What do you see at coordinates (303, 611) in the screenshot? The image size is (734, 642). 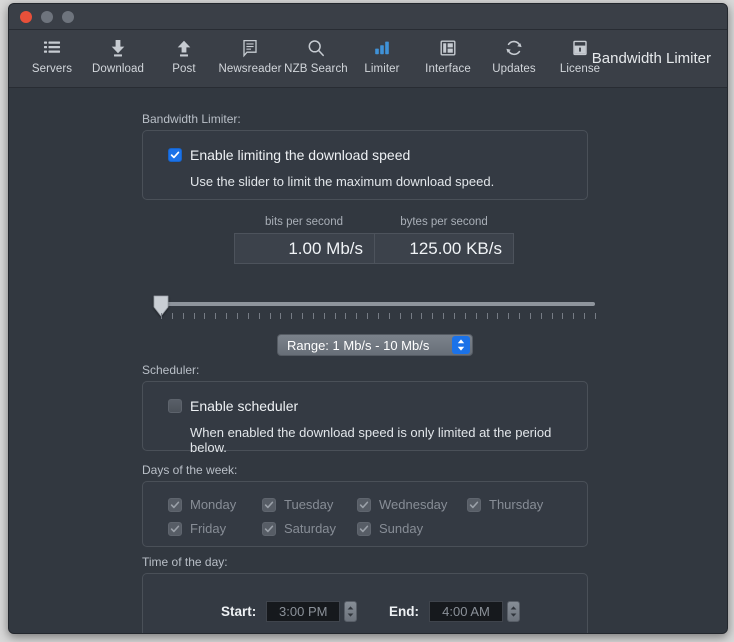 I see `start-time-field: 3:00 PM` at bounding box center [303, 611].